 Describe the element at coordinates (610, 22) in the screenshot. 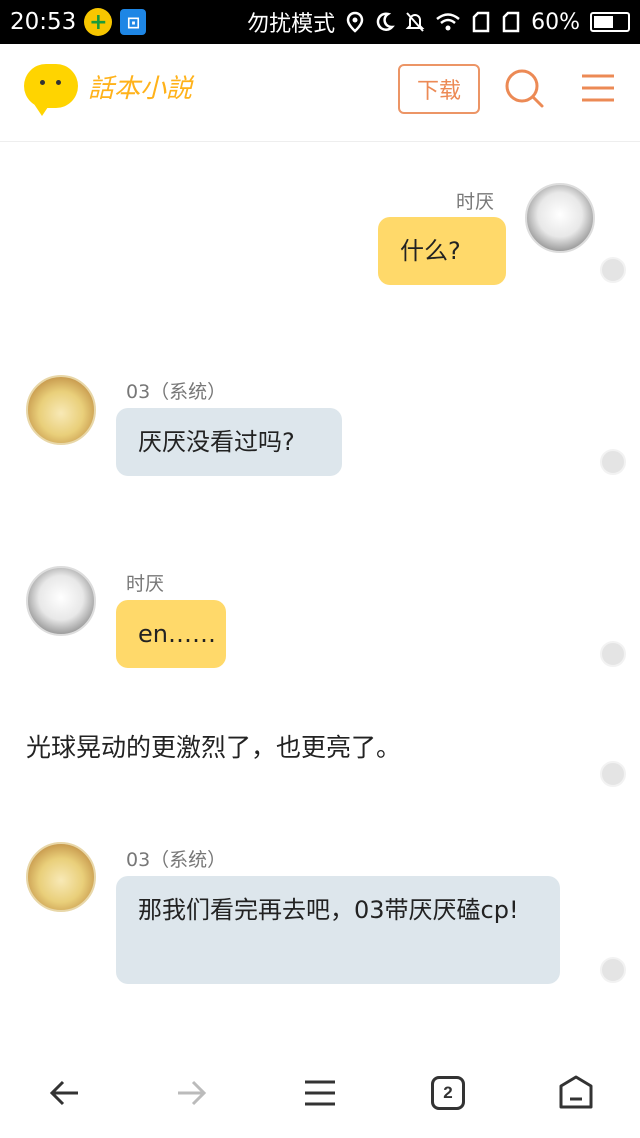

I see `battery-icon` at that location.